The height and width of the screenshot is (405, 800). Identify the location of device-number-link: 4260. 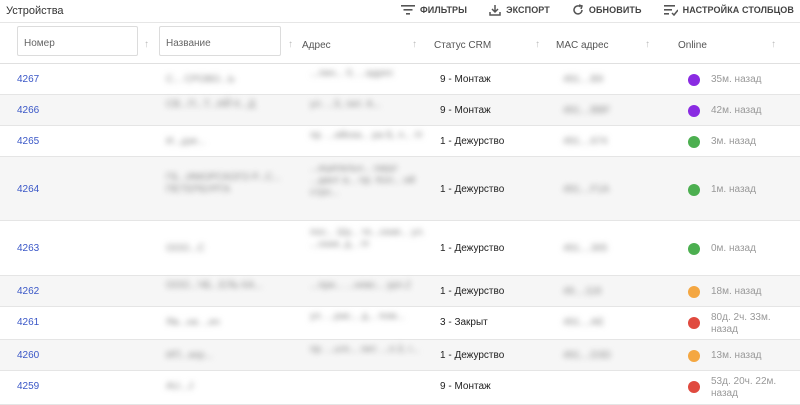
(28, 356).